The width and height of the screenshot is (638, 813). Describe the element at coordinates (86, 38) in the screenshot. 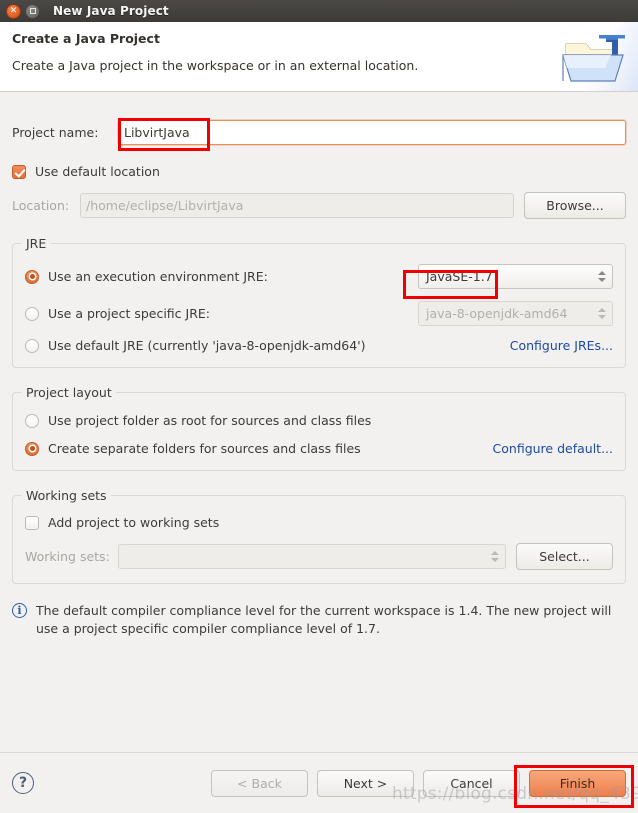

I see `page-title: Create a Java Project` at that location.